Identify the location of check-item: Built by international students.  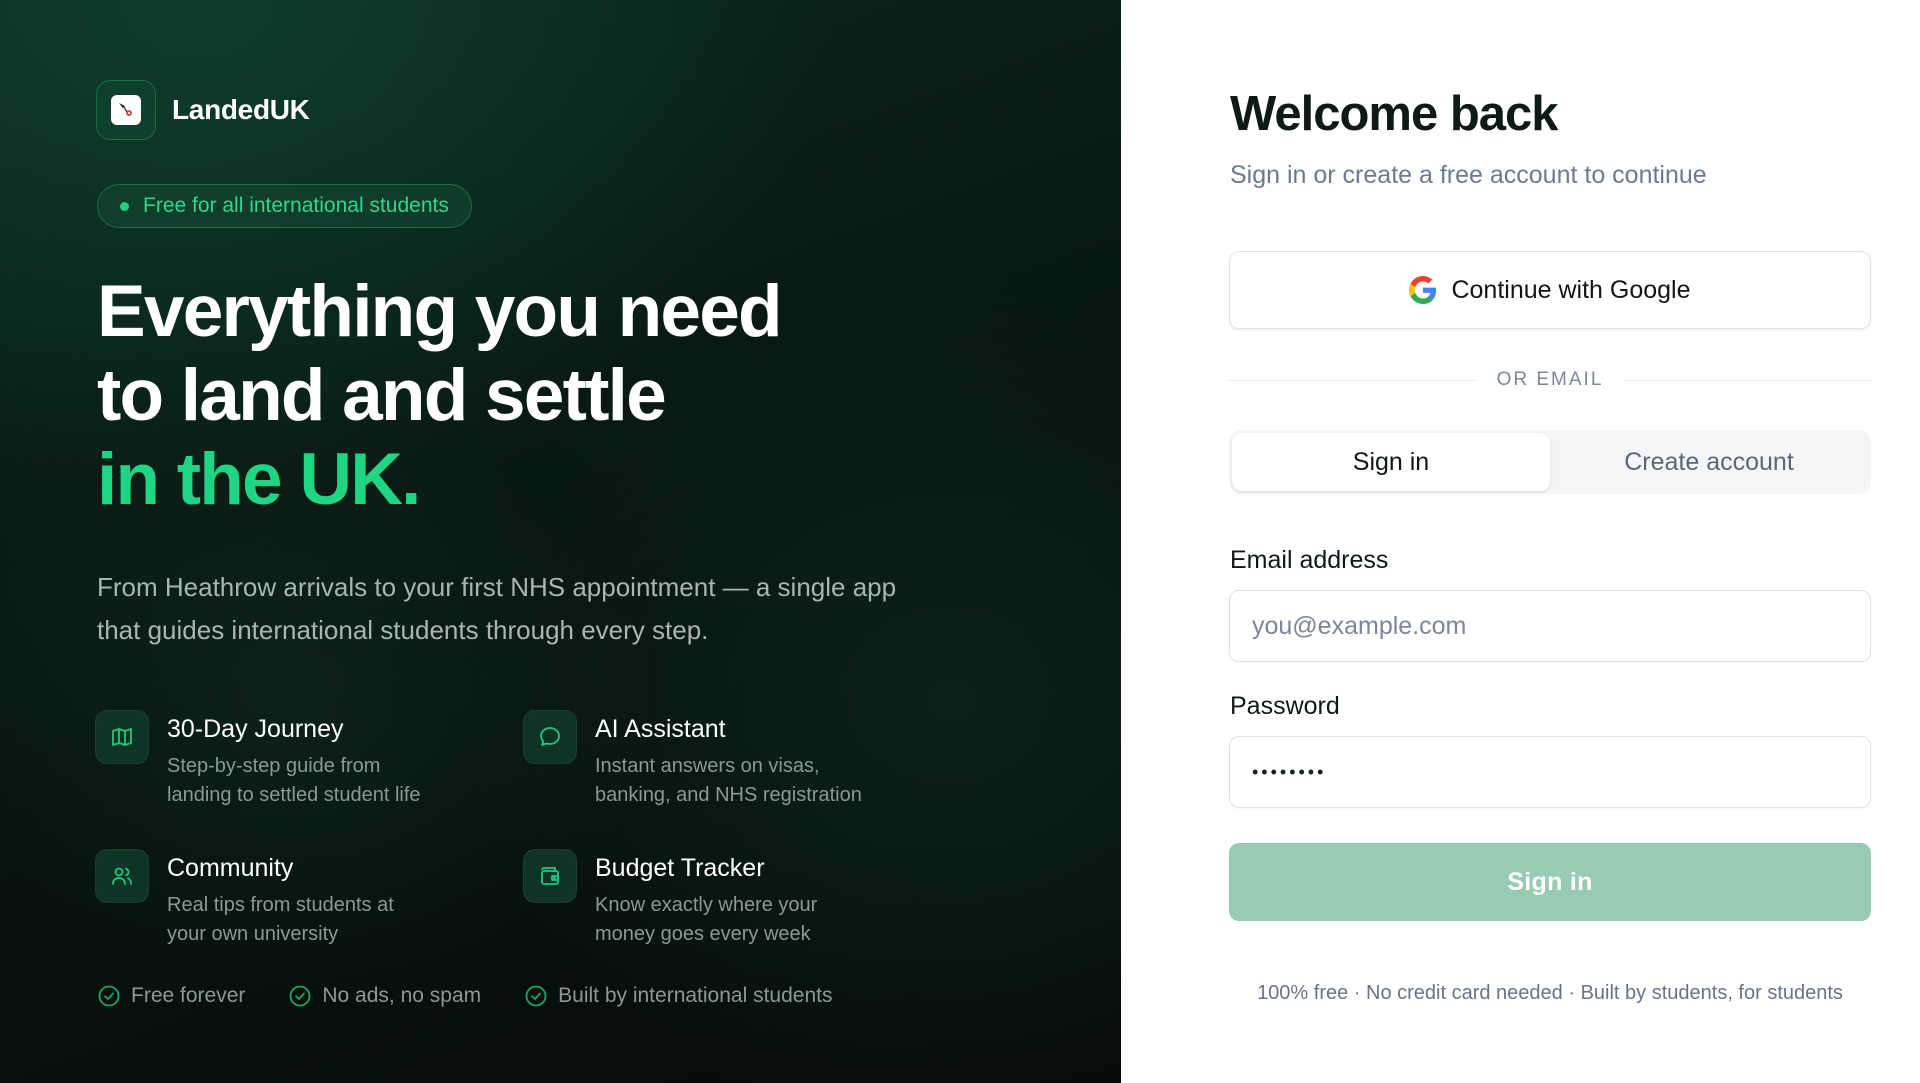
(678, 996).